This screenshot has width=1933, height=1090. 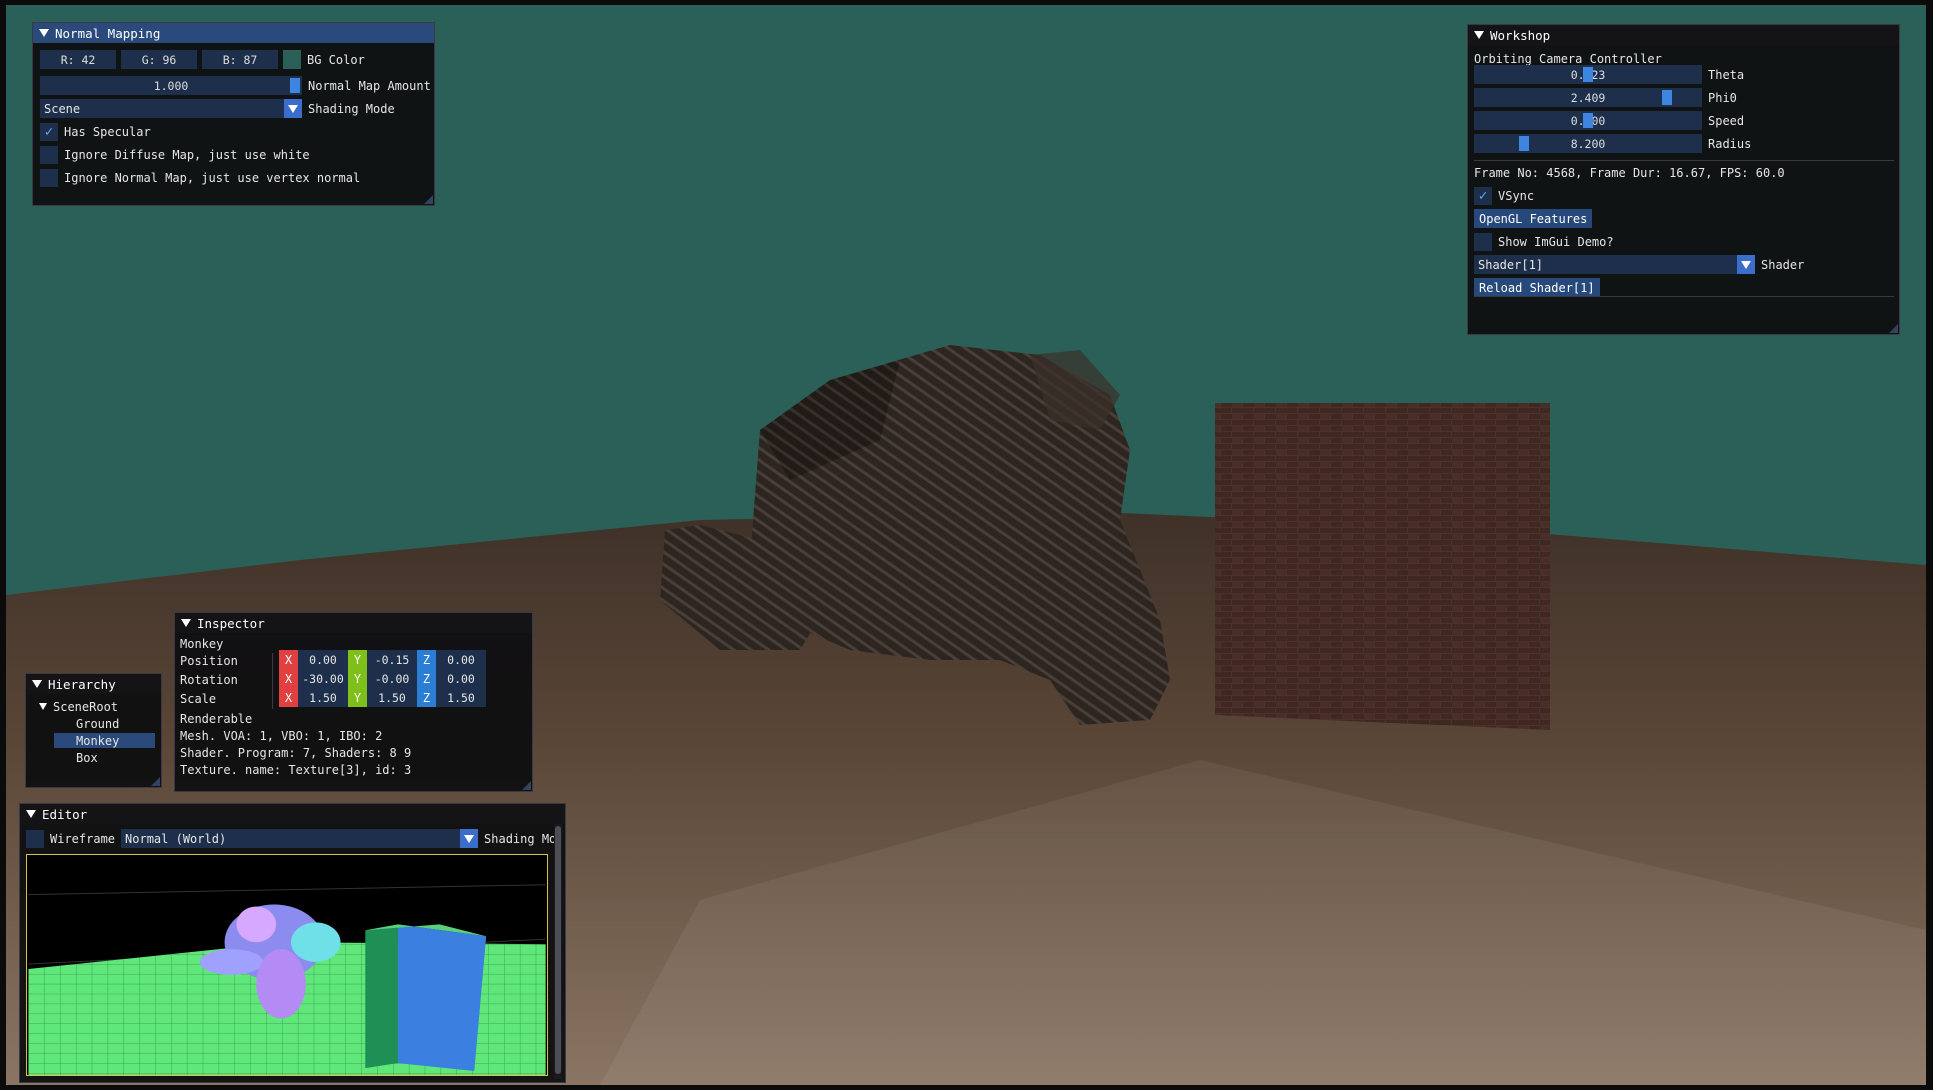 What do you see at coordinates (287, 965) in the screenshot?
I see `editor-viewport` at bounding box center [287, 965].